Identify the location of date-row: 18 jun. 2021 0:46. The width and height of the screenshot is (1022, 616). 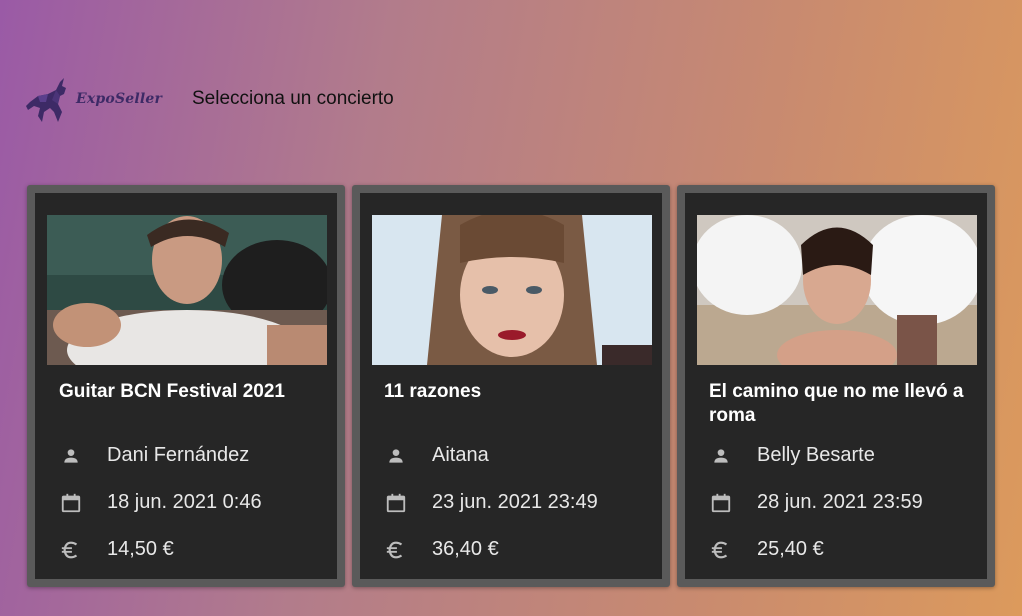
(192, 502).